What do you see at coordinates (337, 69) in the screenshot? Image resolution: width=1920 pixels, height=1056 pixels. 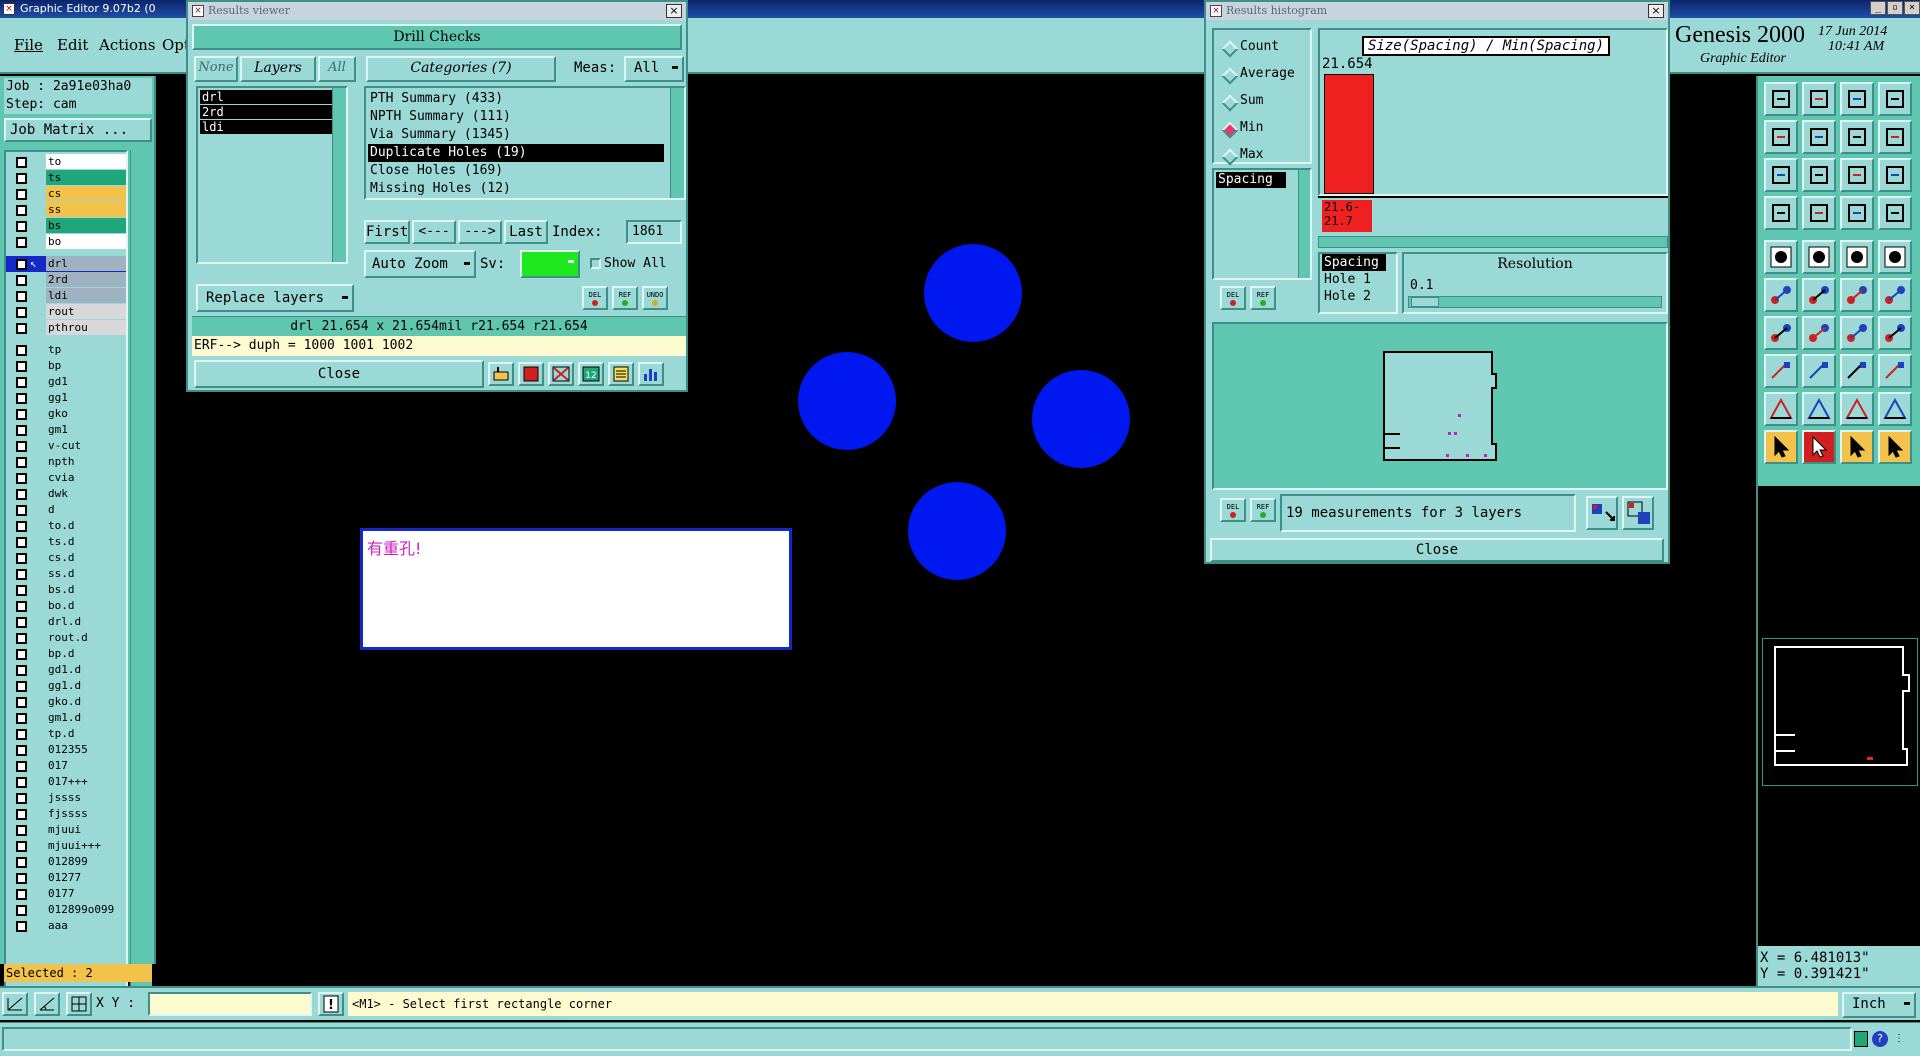 I see `all-layers-button: All` at bounding box center [337, 69].